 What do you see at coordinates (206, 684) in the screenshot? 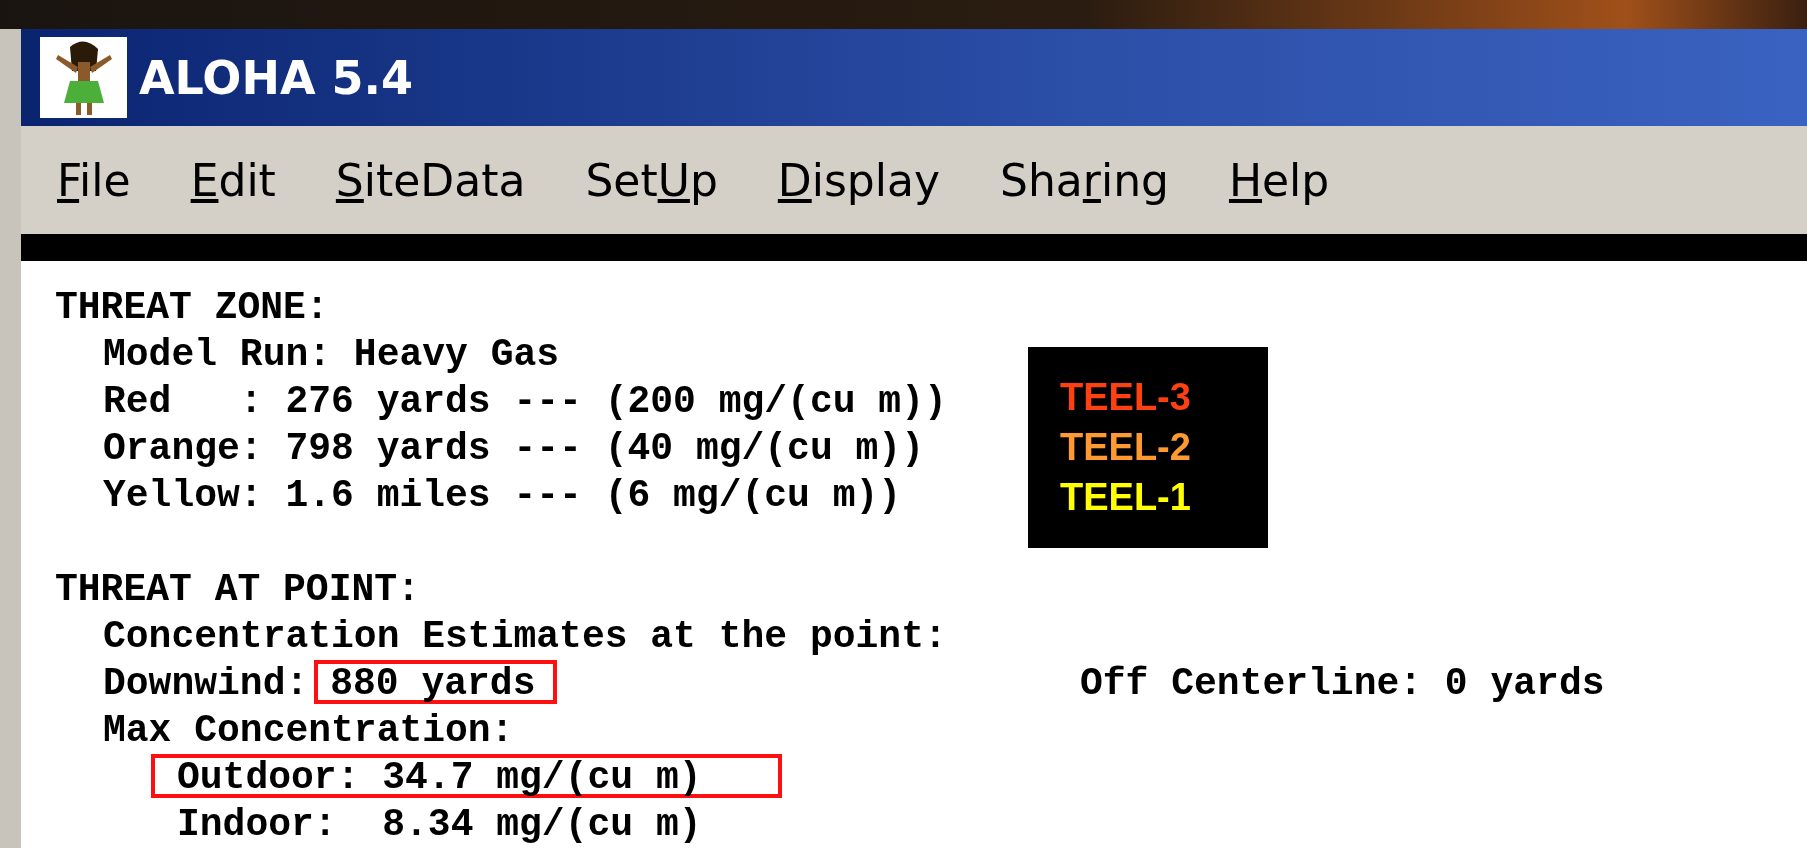
I see `report-line: Downwind:` at bounding box center [206, 684].